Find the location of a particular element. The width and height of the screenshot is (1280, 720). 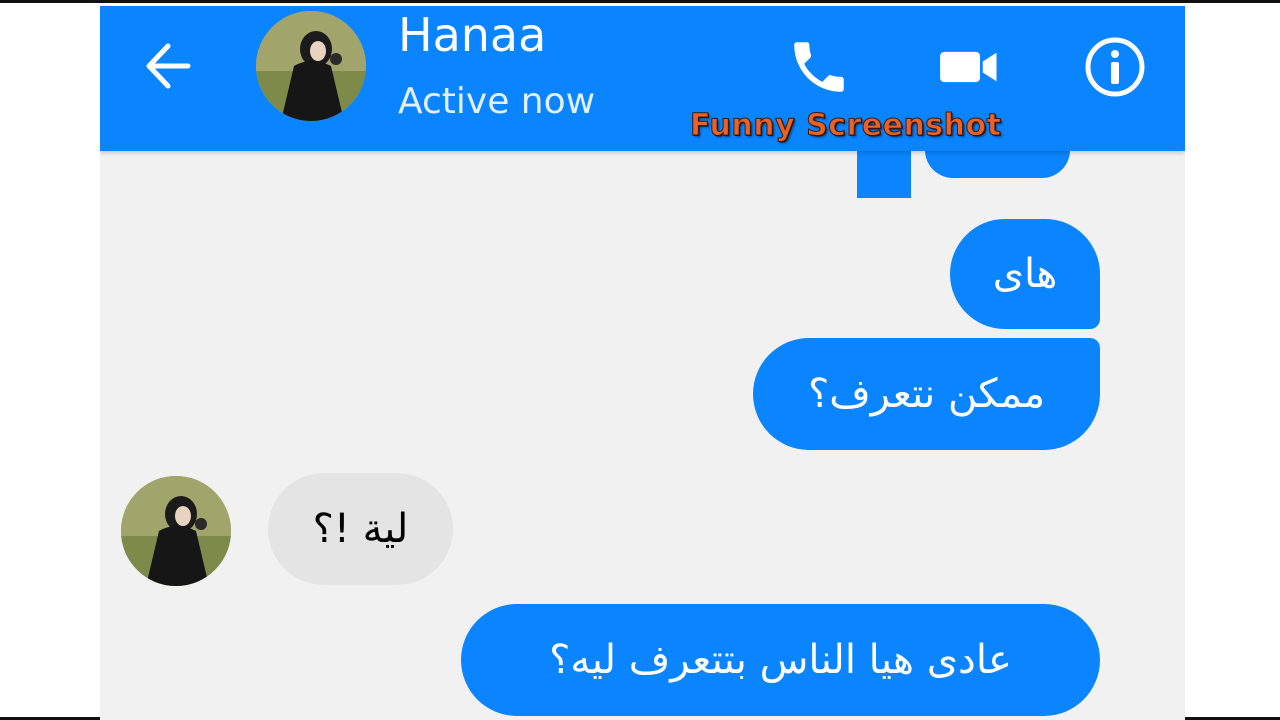

watermark-text: Funny Screenshot is located at coordinates (845, 126).